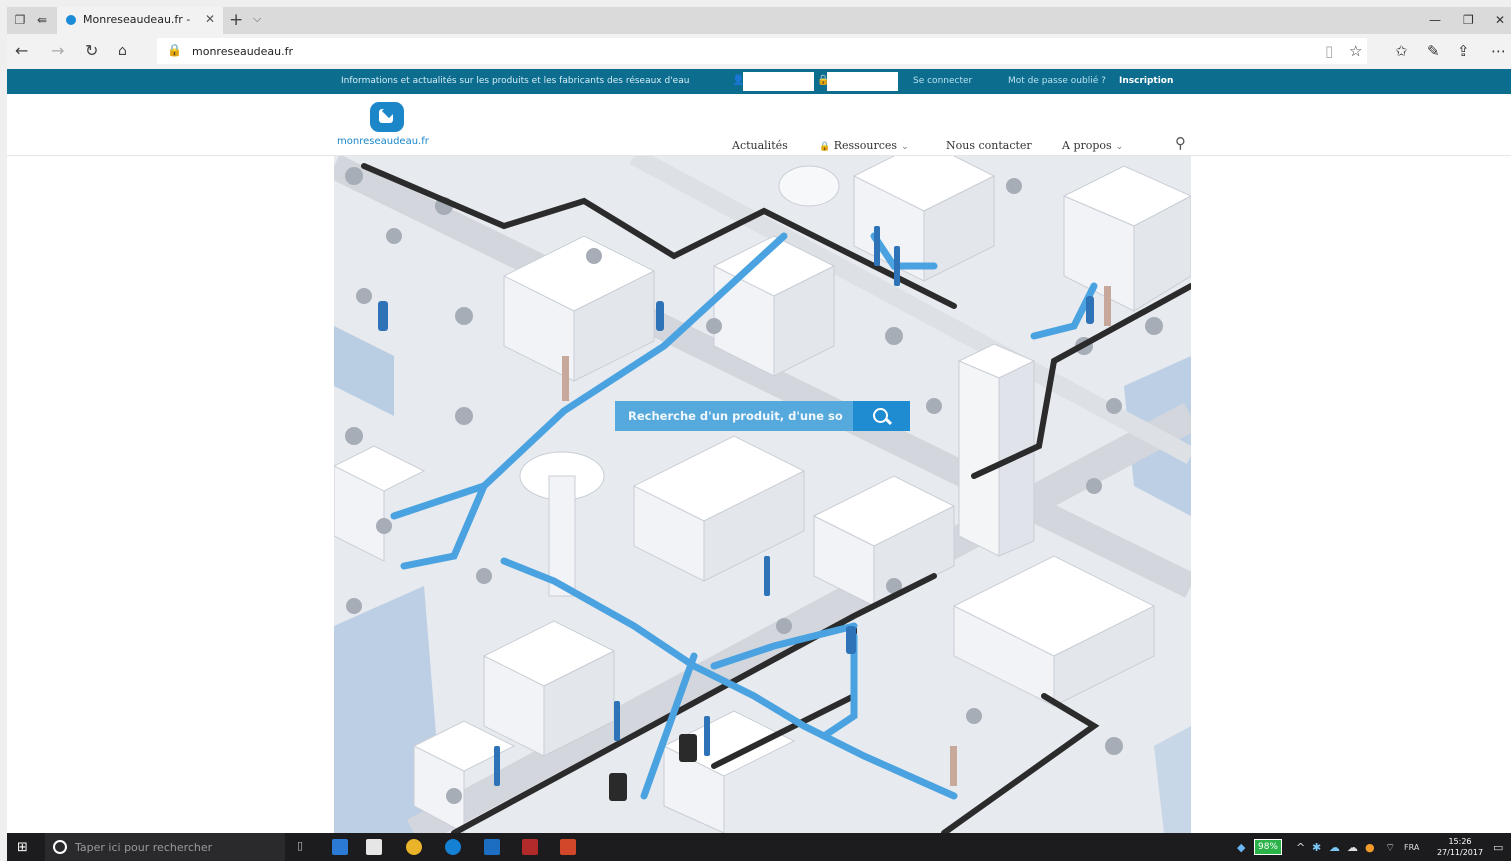  I want to click on search-icon: ⚲, so click(1180, 143).